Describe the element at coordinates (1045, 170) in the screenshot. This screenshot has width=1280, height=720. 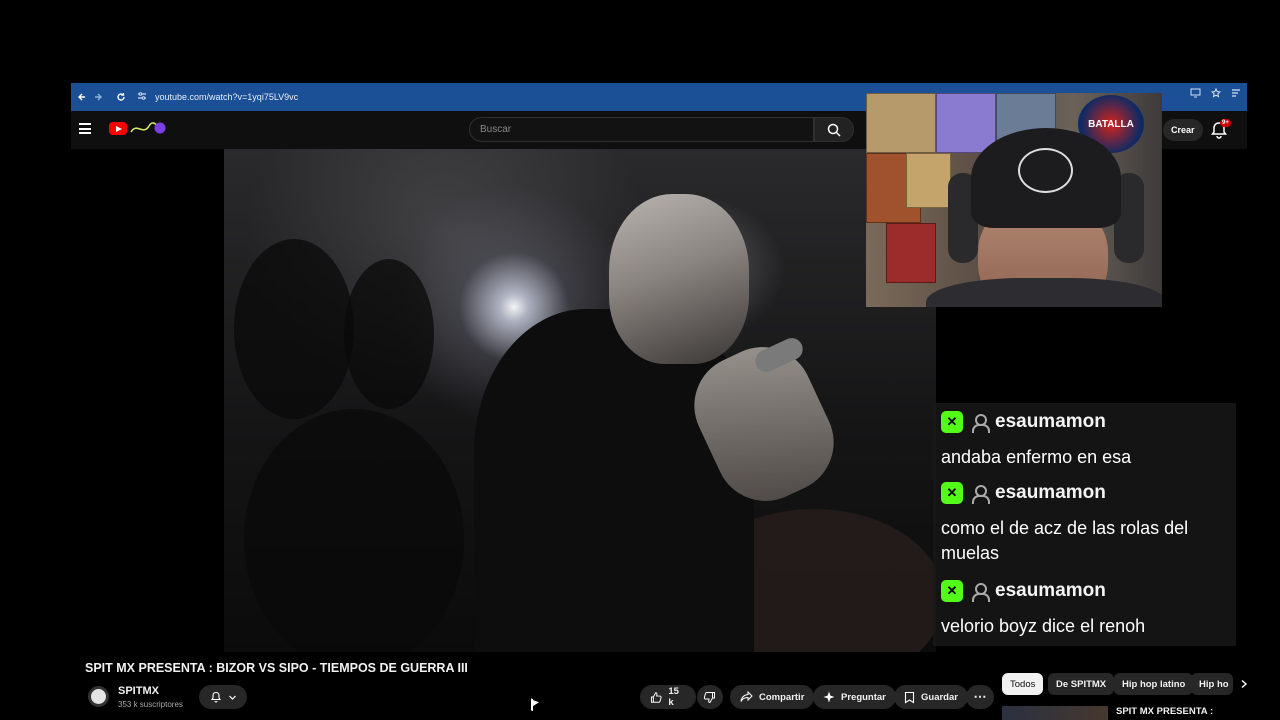
I see `cap-logo` at that location.